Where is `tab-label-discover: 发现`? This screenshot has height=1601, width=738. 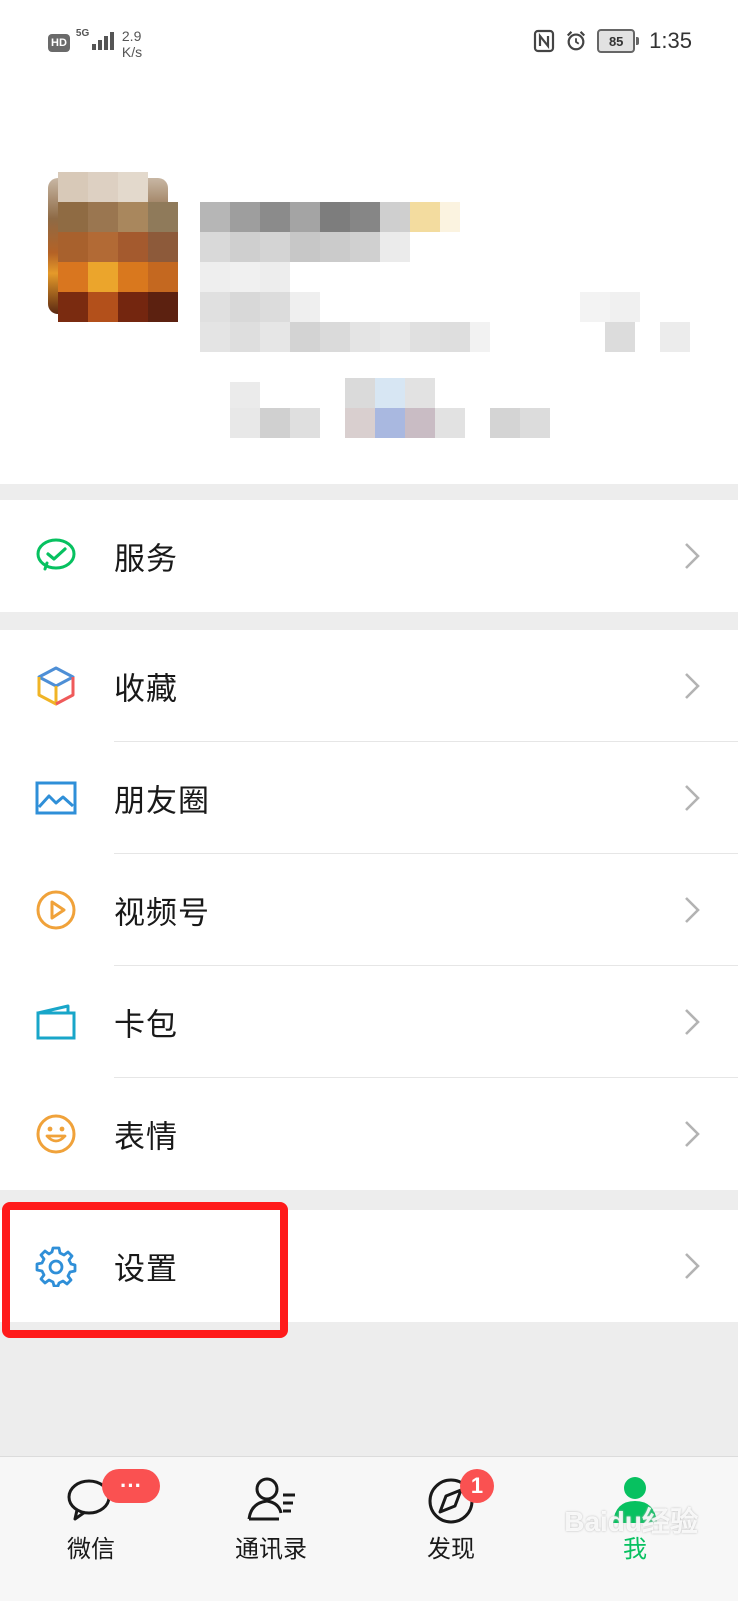
tab-label-discover: 发现 is located at coordinates (451, 1549).